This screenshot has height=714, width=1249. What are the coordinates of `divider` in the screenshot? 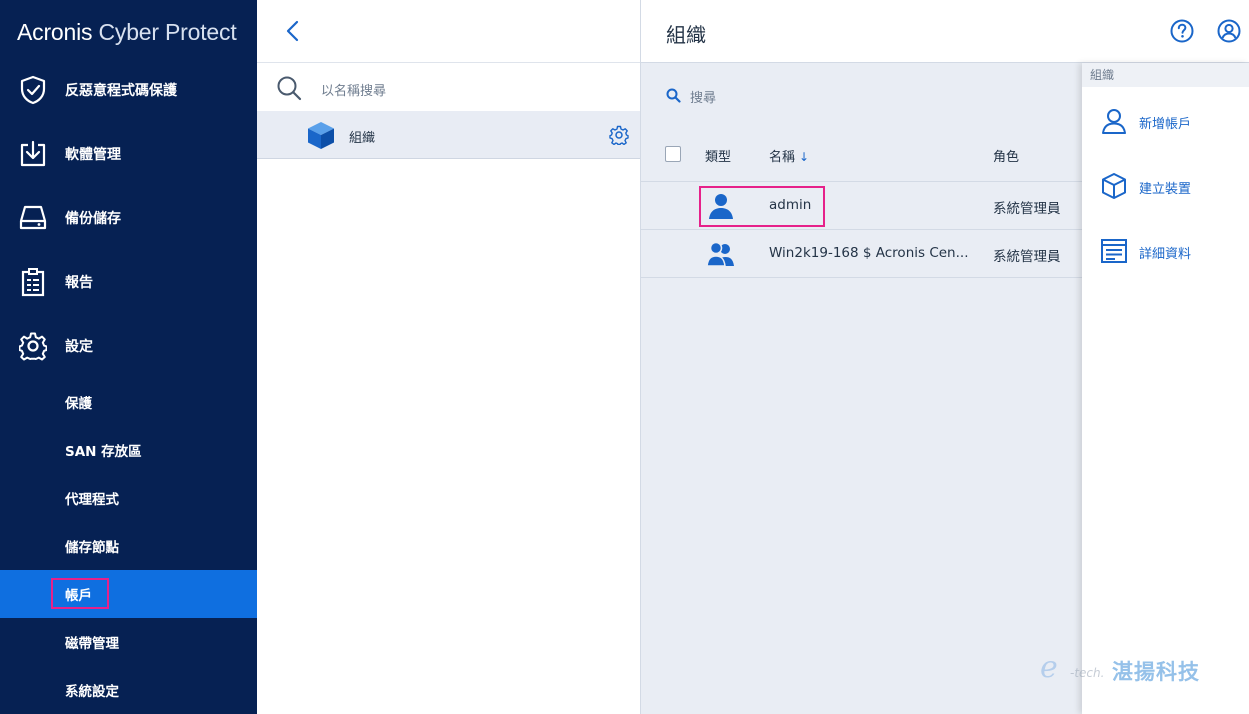 It's located at (448, 62).